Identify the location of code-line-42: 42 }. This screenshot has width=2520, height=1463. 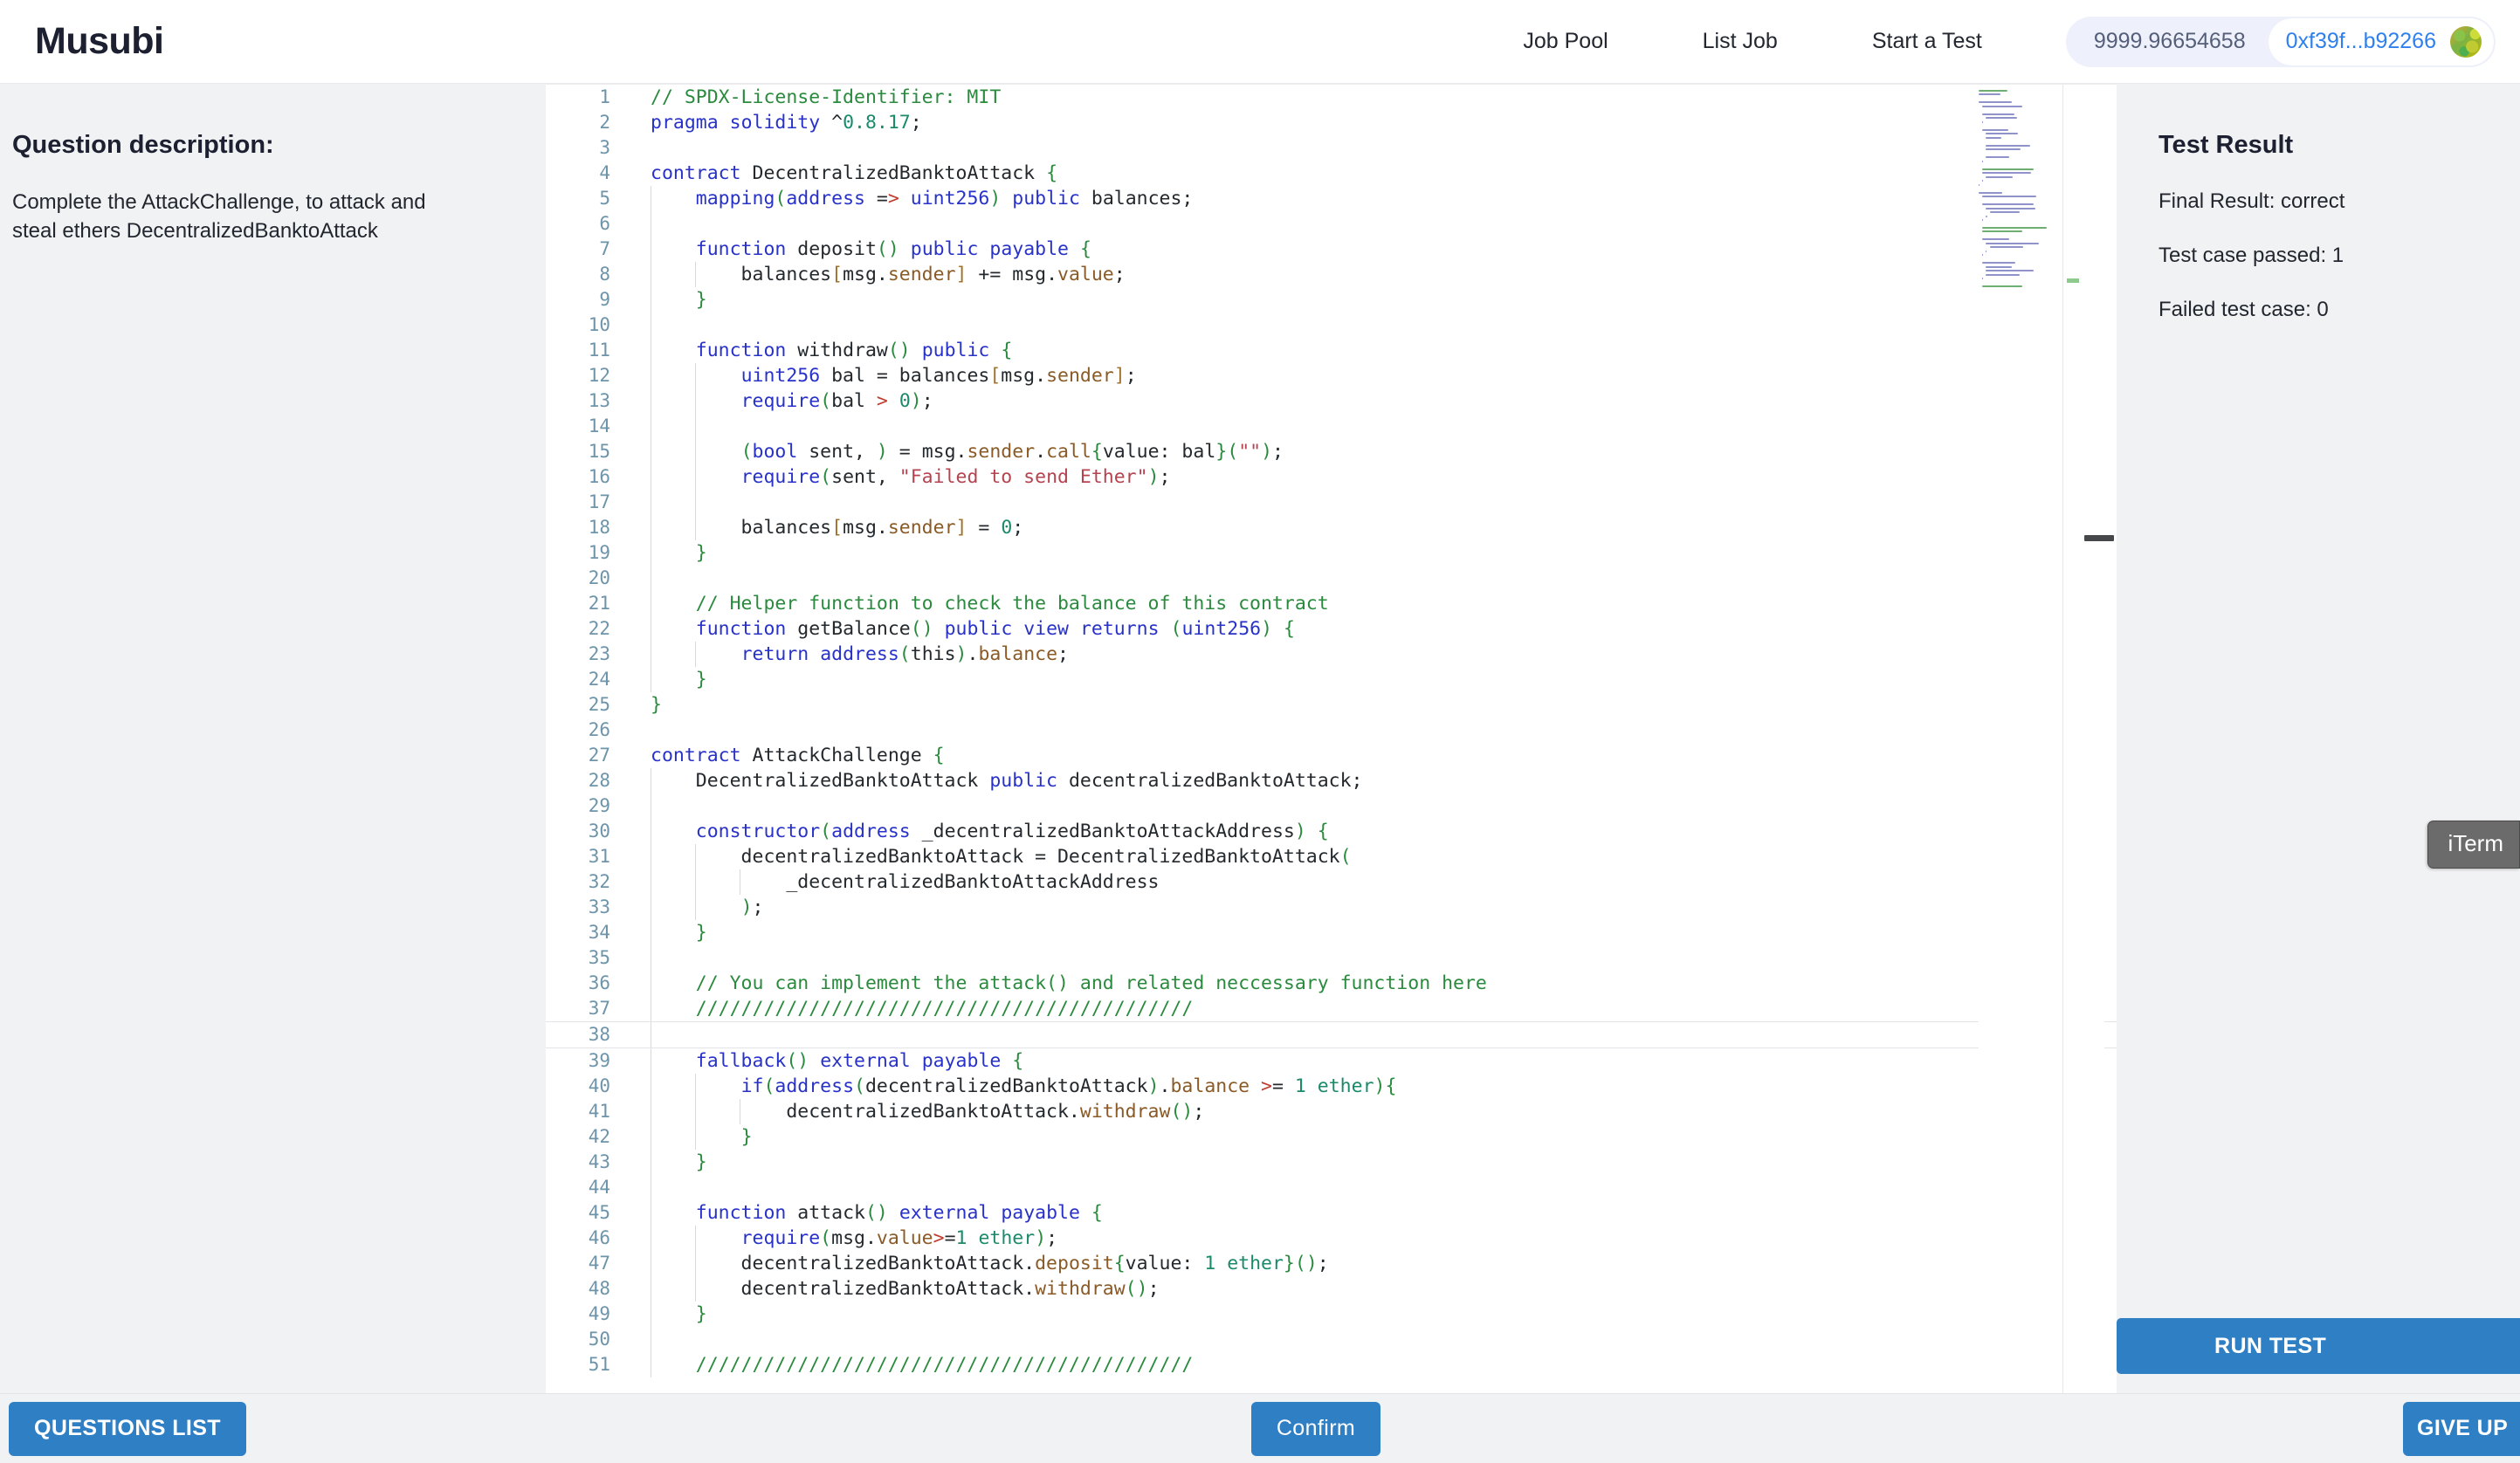
(1331, 1137).